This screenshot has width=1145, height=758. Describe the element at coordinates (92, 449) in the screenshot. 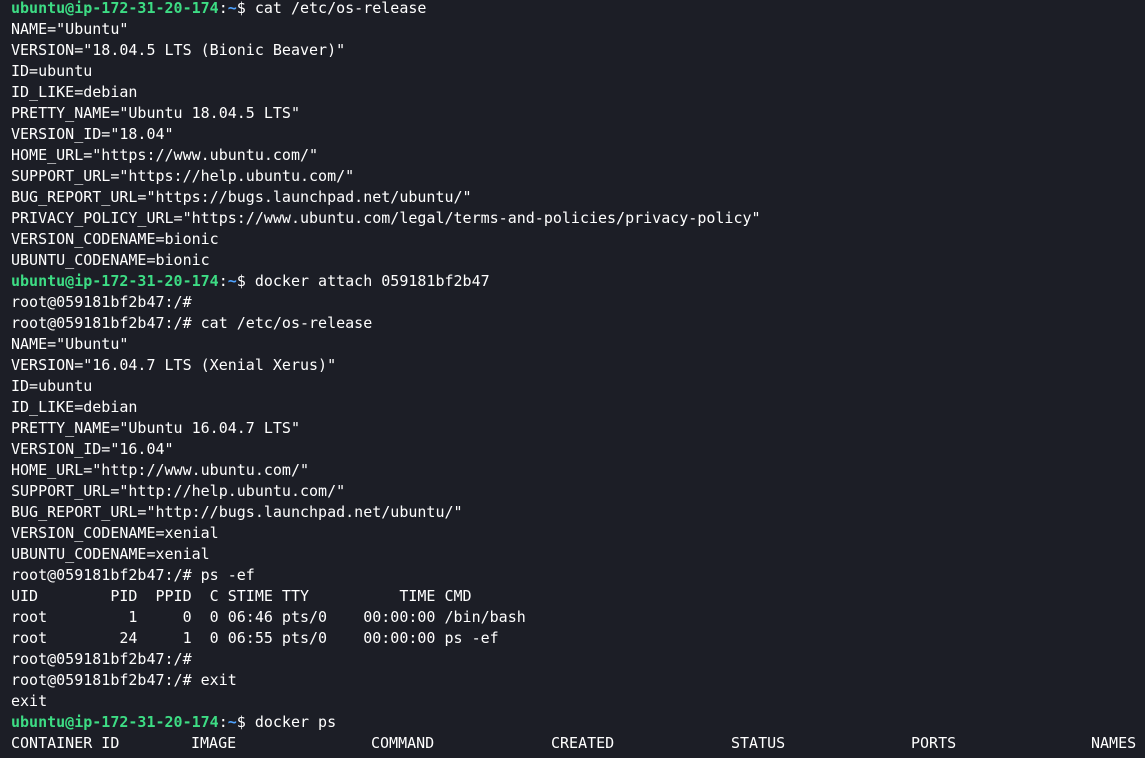

I see `output-line: VERSION_ID="16.04"` at that location.